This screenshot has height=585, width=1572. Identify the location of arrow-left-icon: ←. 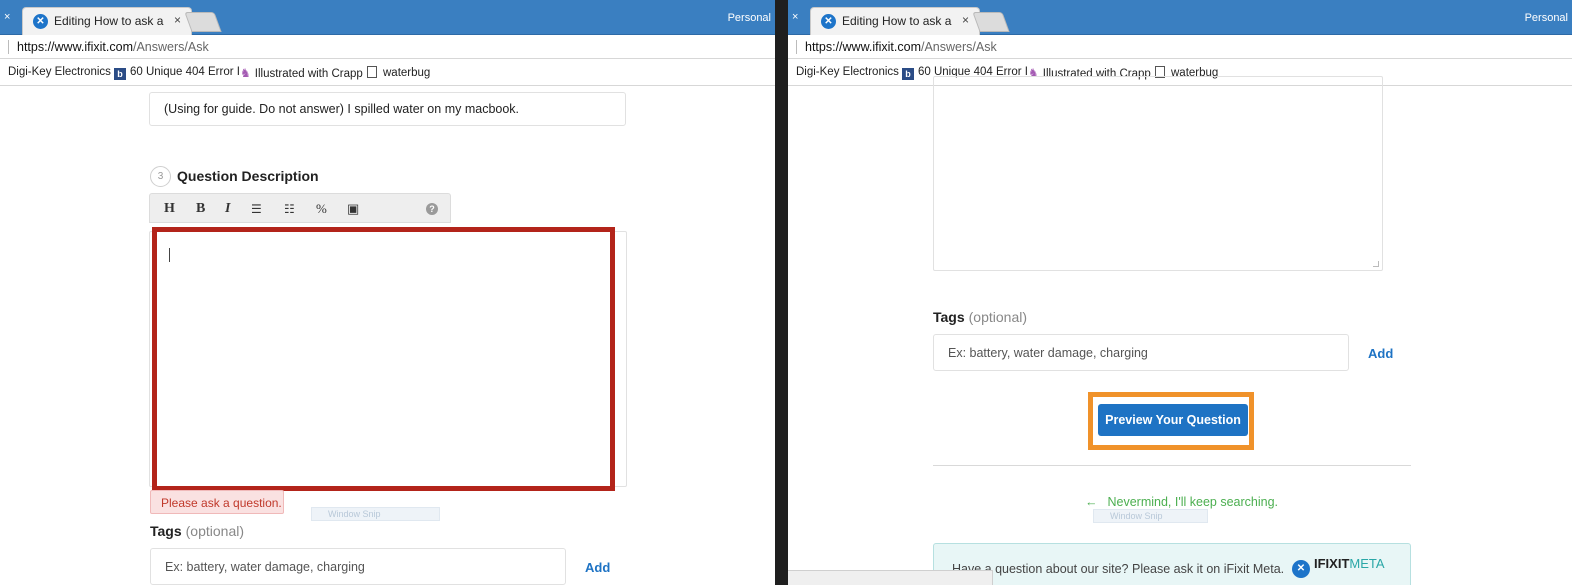
(1091, 502).